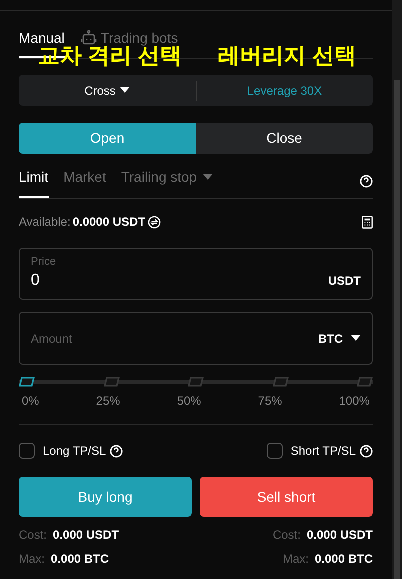 Image resolution: width=402 pixels, height=579 pixels. I want to click on robot-icon, so click(88, 38).